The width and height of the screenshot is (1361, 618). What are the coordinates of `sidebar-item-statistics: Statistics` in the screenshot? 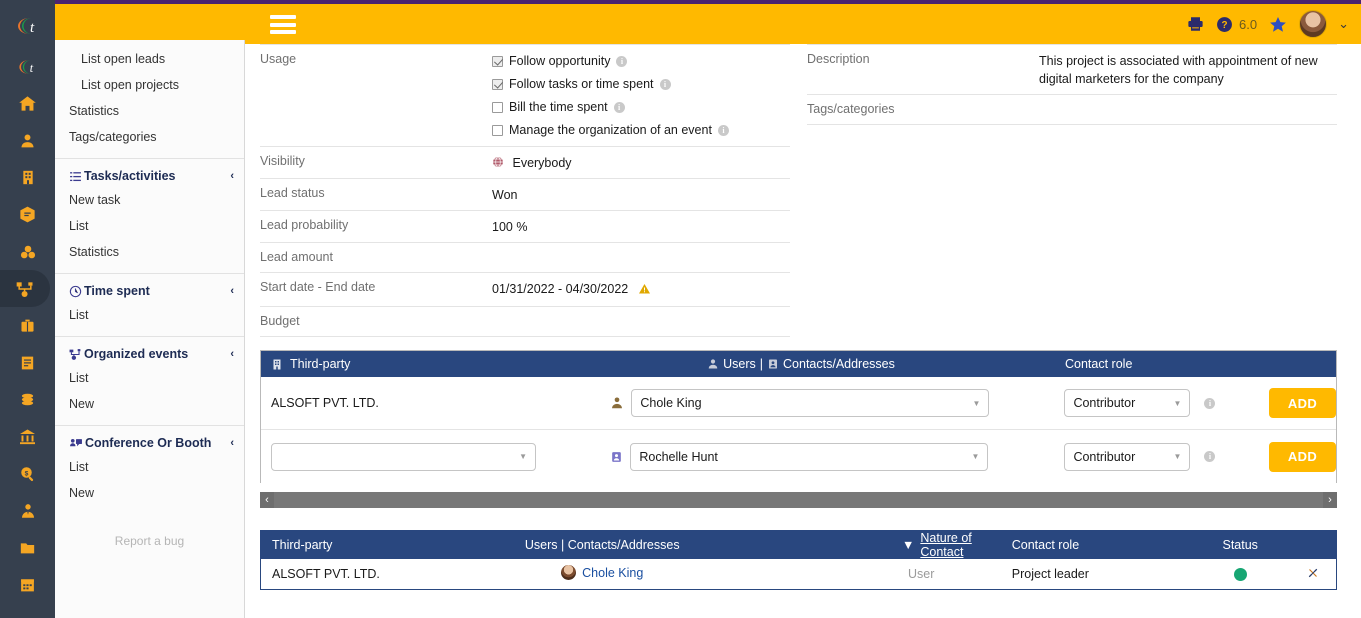 It's located at (149, 111).